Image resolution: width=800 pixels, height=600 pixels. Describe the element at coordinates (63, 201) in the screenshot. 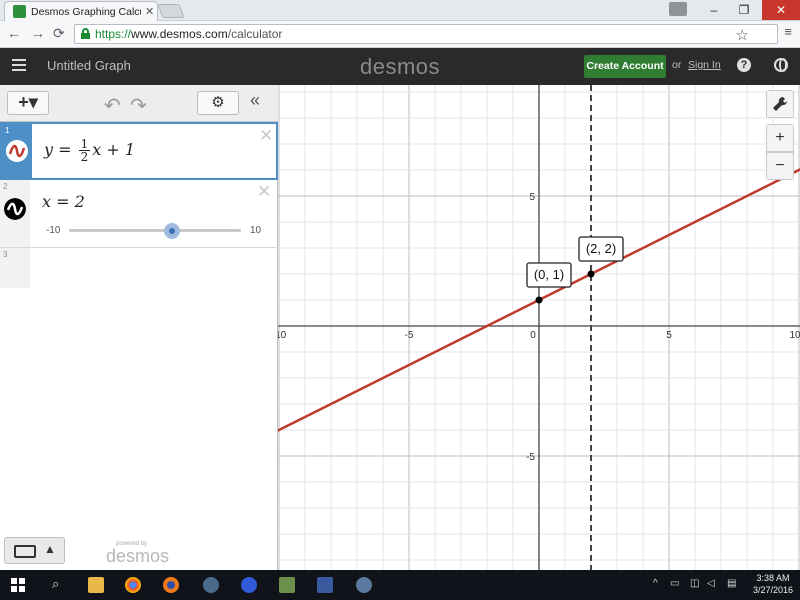

I see `expression-math: x = 2` at that location.